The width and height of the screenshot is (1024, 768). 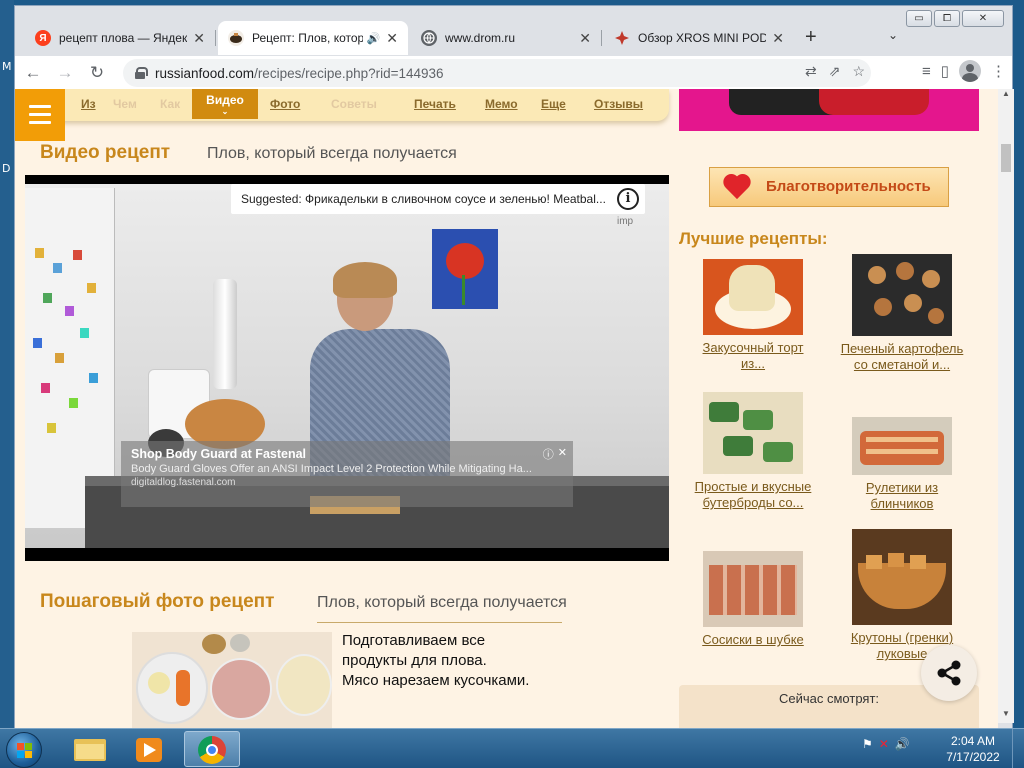 I want to click on tab-title: www.drom.ru, so click(x=480, y=38).